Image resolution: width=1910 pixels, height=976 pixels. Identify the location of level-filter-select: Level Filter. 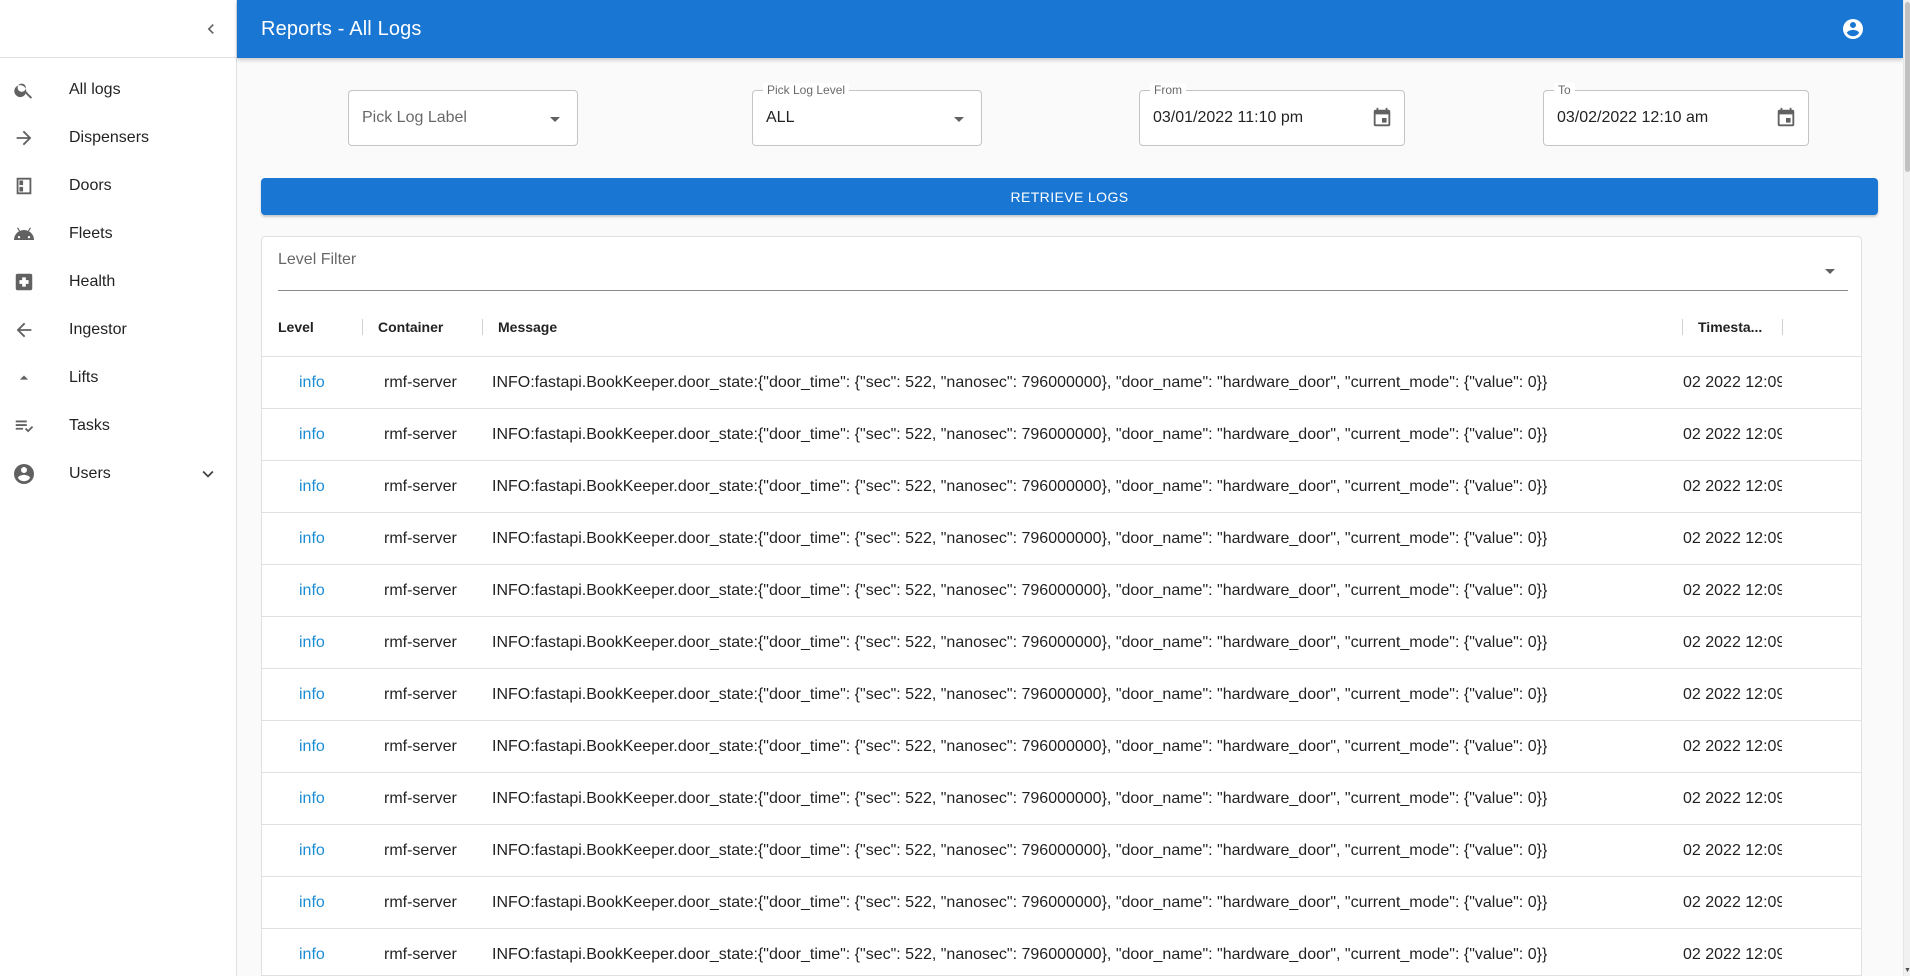
(1063, 271).